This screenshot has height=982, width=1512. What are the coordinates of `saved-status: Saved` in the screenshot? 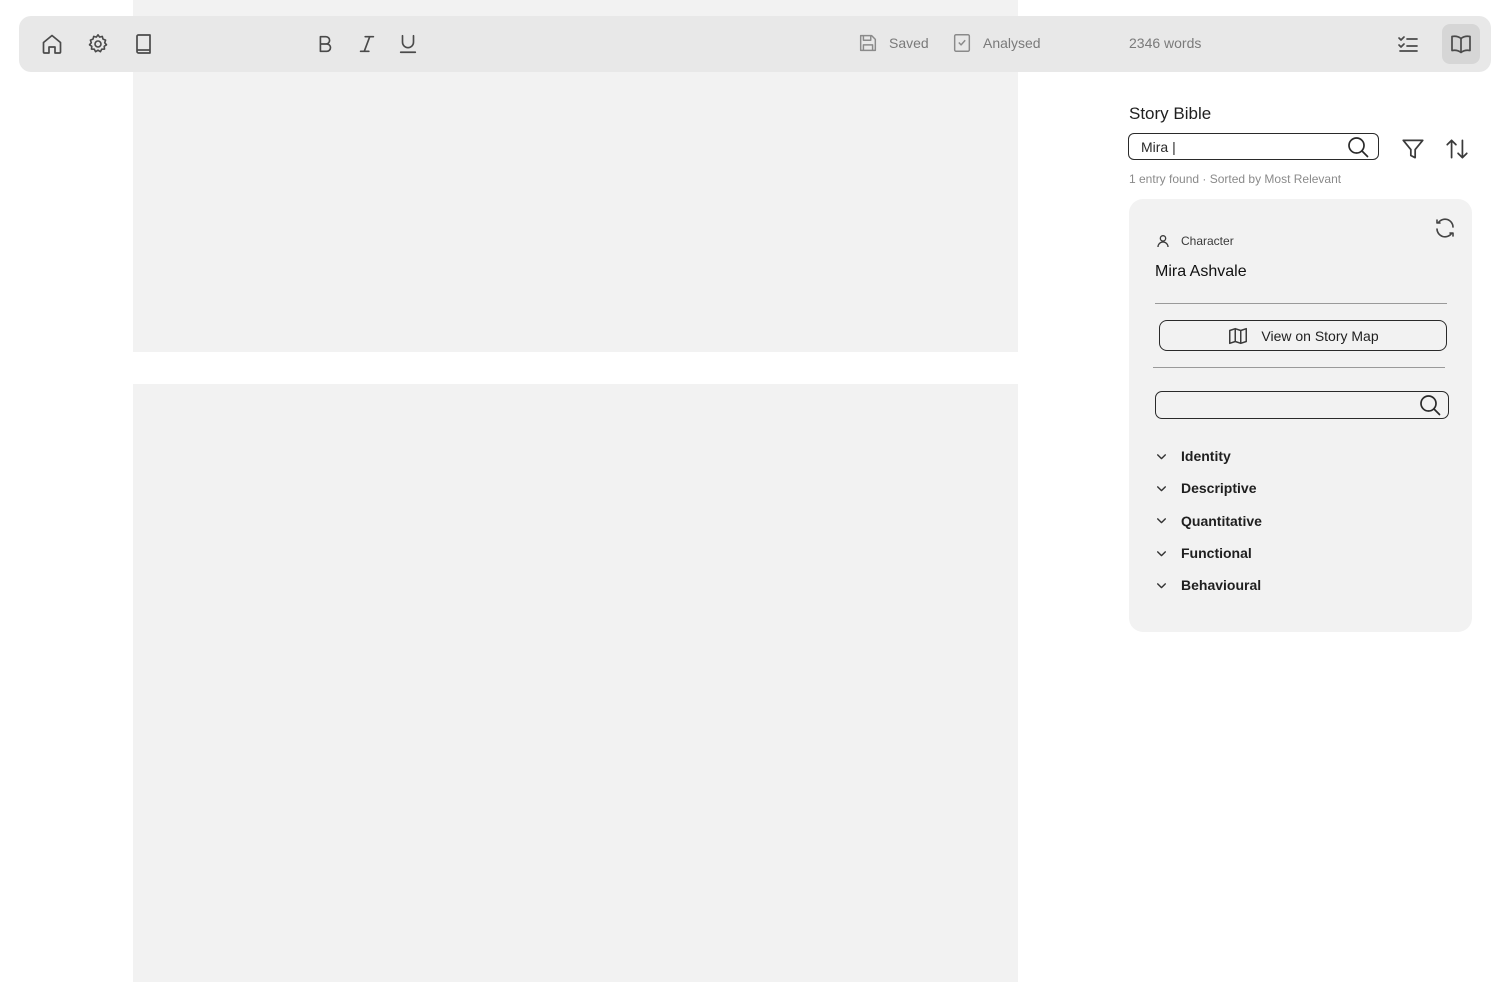 It's located at (893, 43).